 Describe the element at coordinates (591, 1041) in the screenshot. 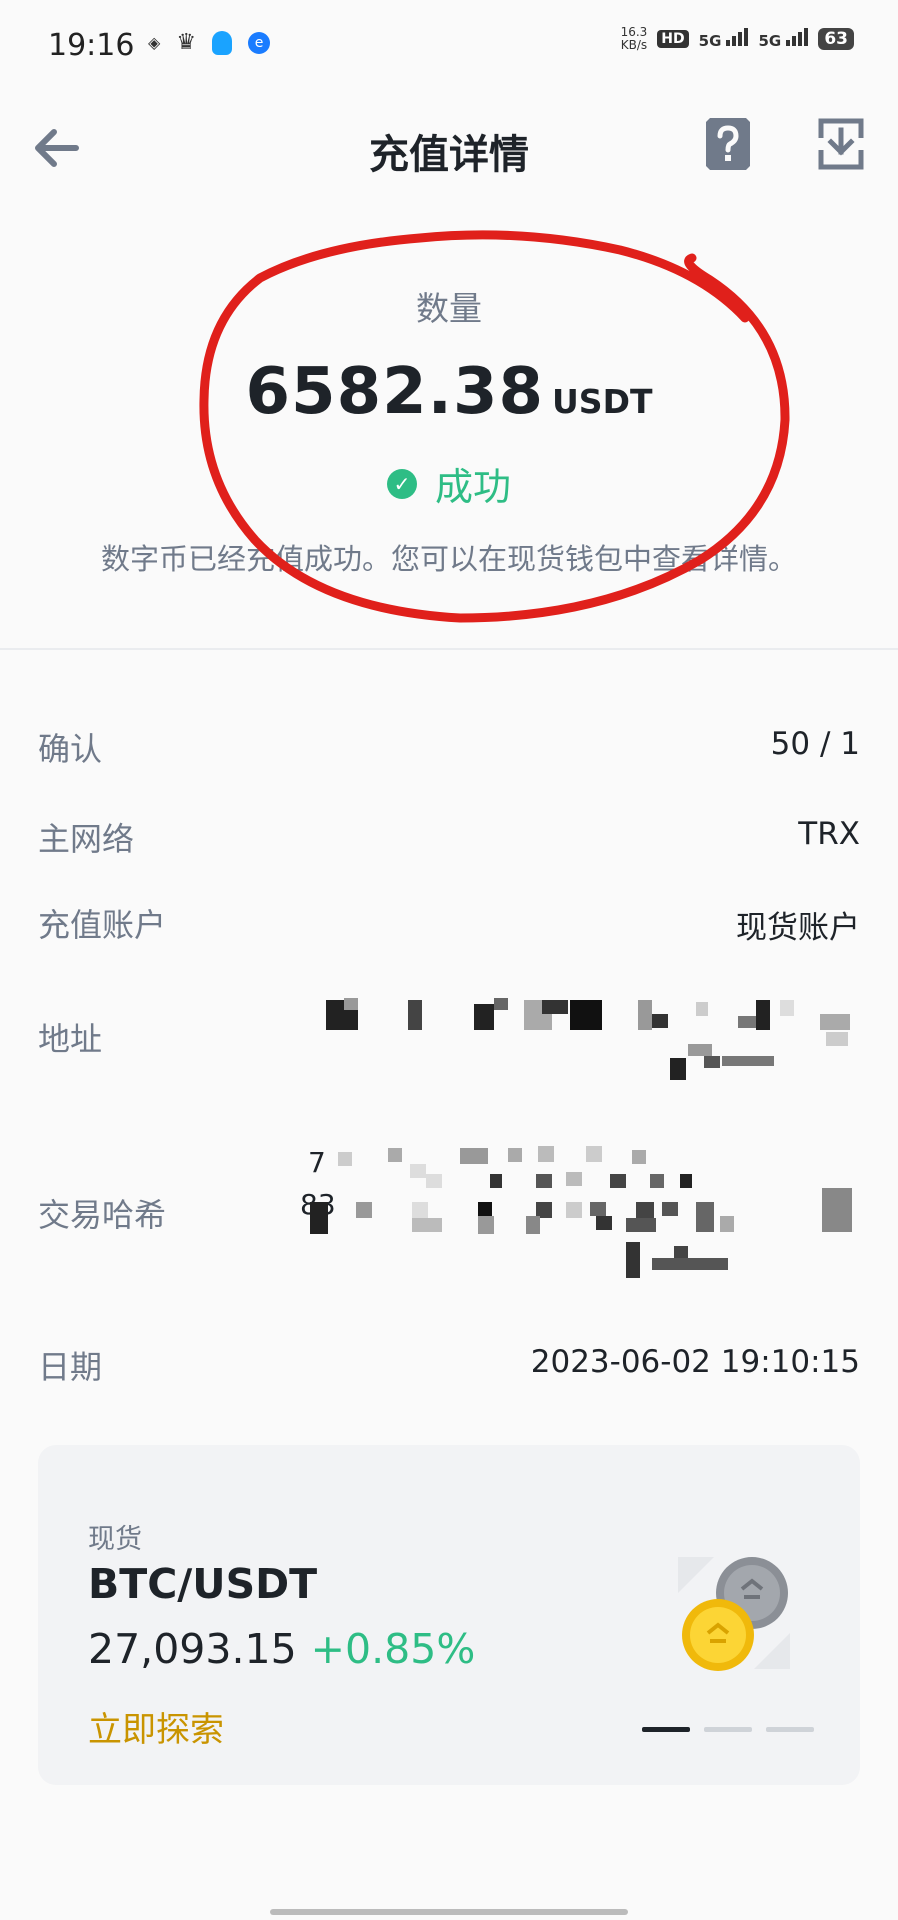

I see `address-value-redacted` at that location.